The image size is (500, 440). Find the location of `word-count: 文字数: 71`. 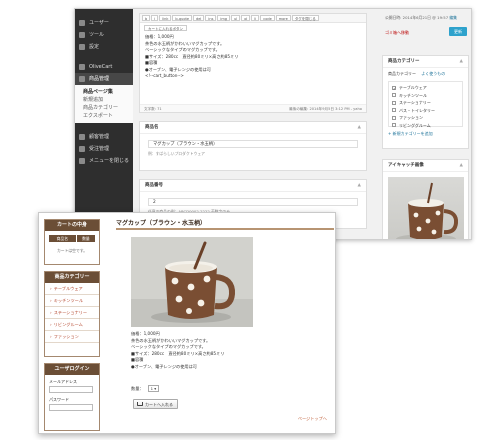

word-count: 文字数: 71 is located at coordinates (153, 109).